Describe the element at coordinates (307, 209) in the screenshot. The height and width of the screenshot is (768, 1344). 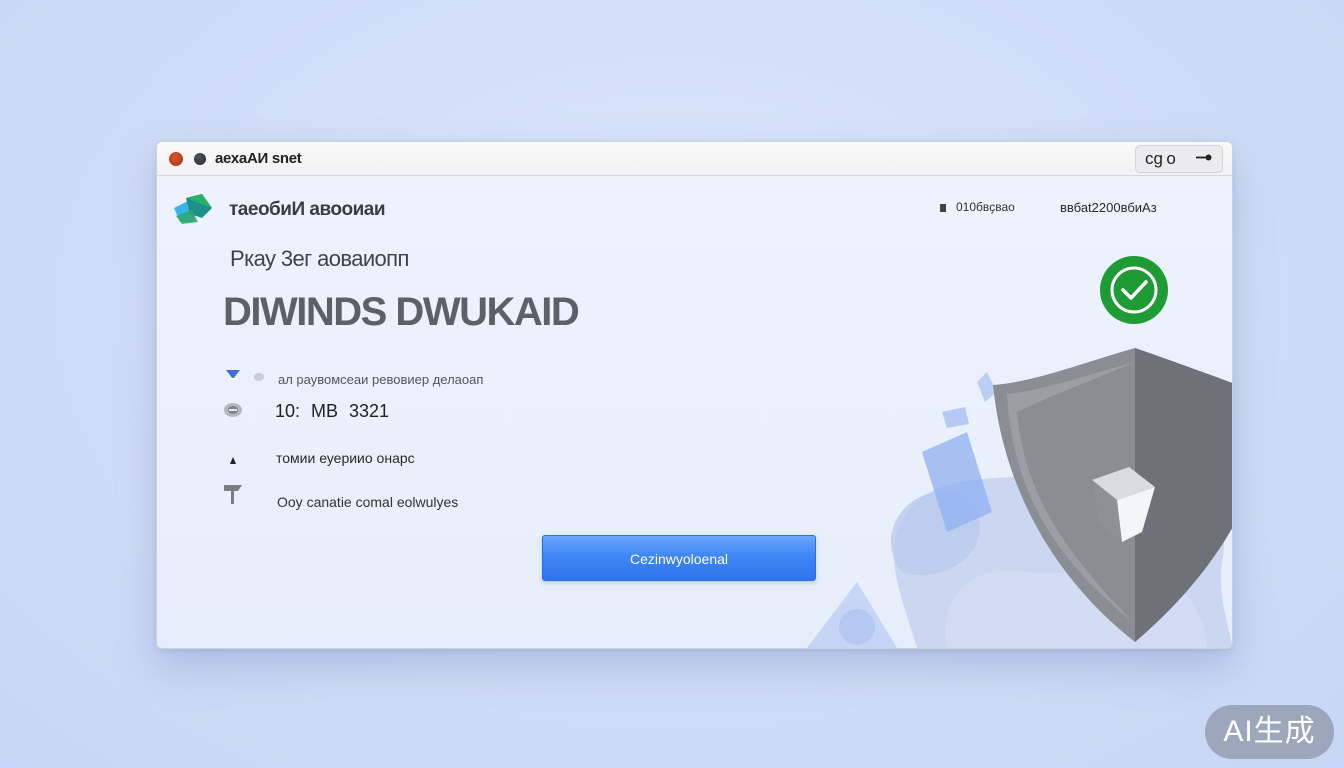
I see `app-name: таеобиИ авооиаи` at that location.